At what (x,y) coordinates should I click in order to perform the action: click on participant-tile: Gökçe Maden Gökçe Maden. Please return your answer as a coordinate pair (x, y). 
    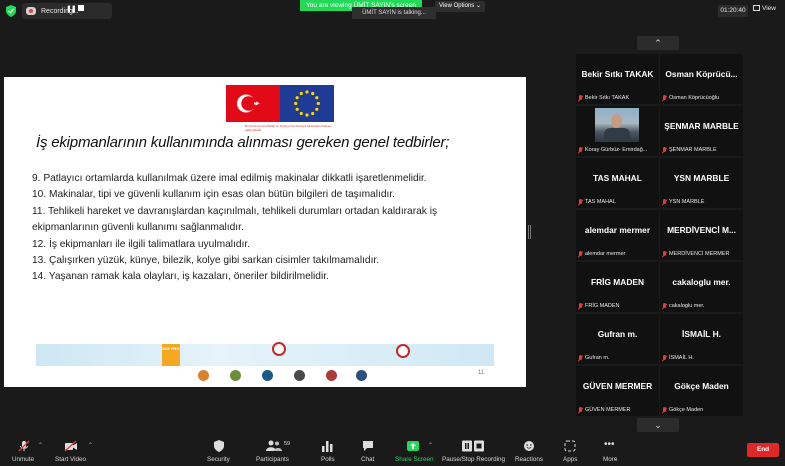
    Looking at the image, I should click on (701, 391).